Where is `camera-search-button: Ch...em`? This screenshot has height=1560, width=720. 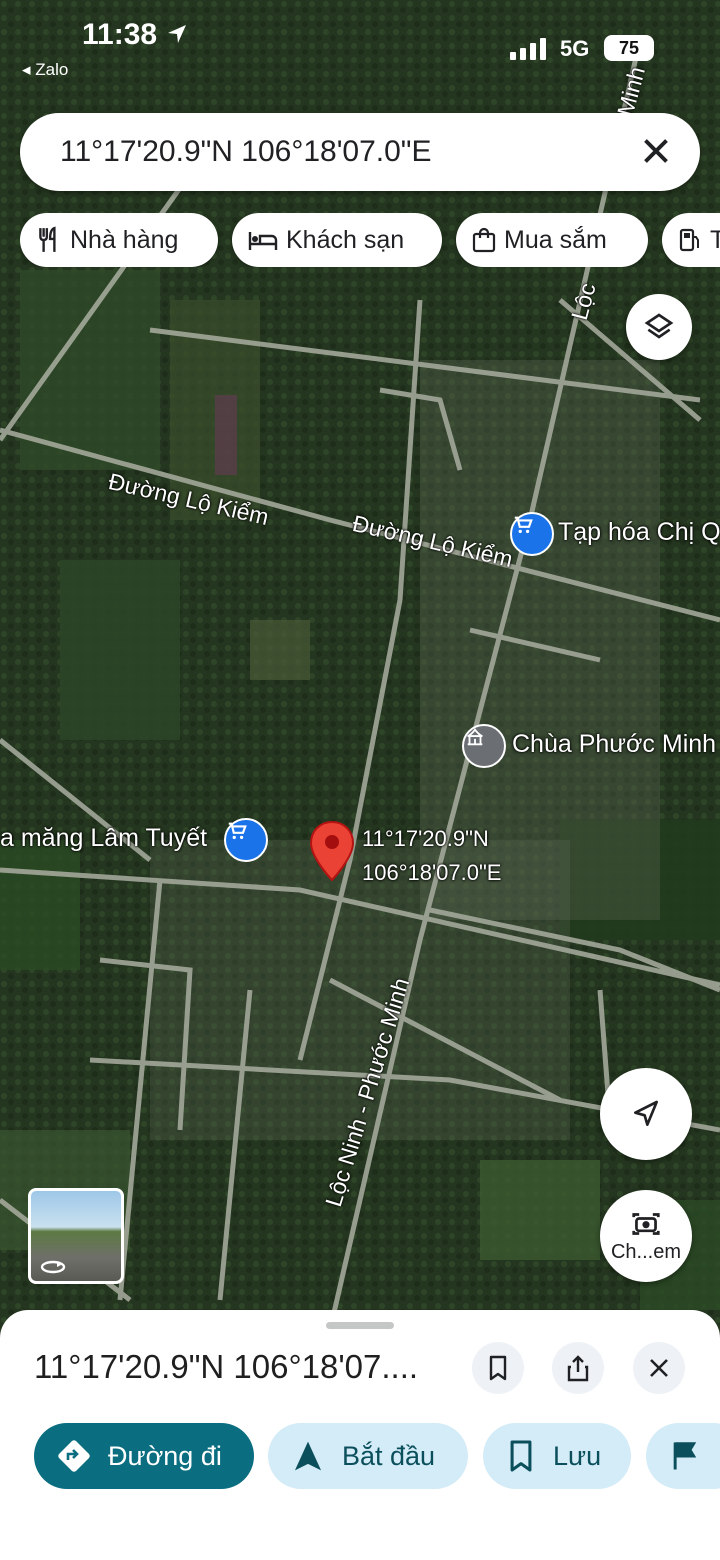 camera-search-button: Ch...em is located at coordinates (646, 1236).